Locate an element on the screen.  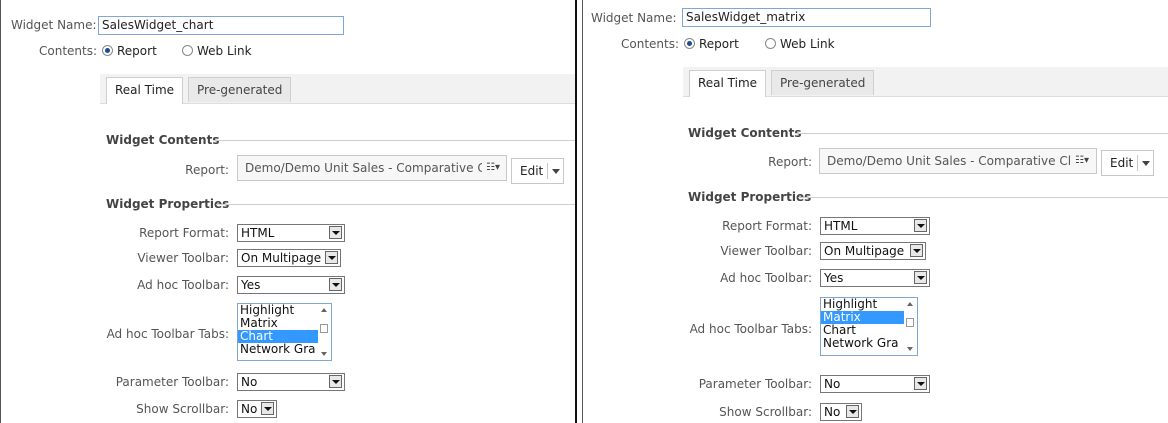
list-option: Network Gra is located at coordinates (869, 343).